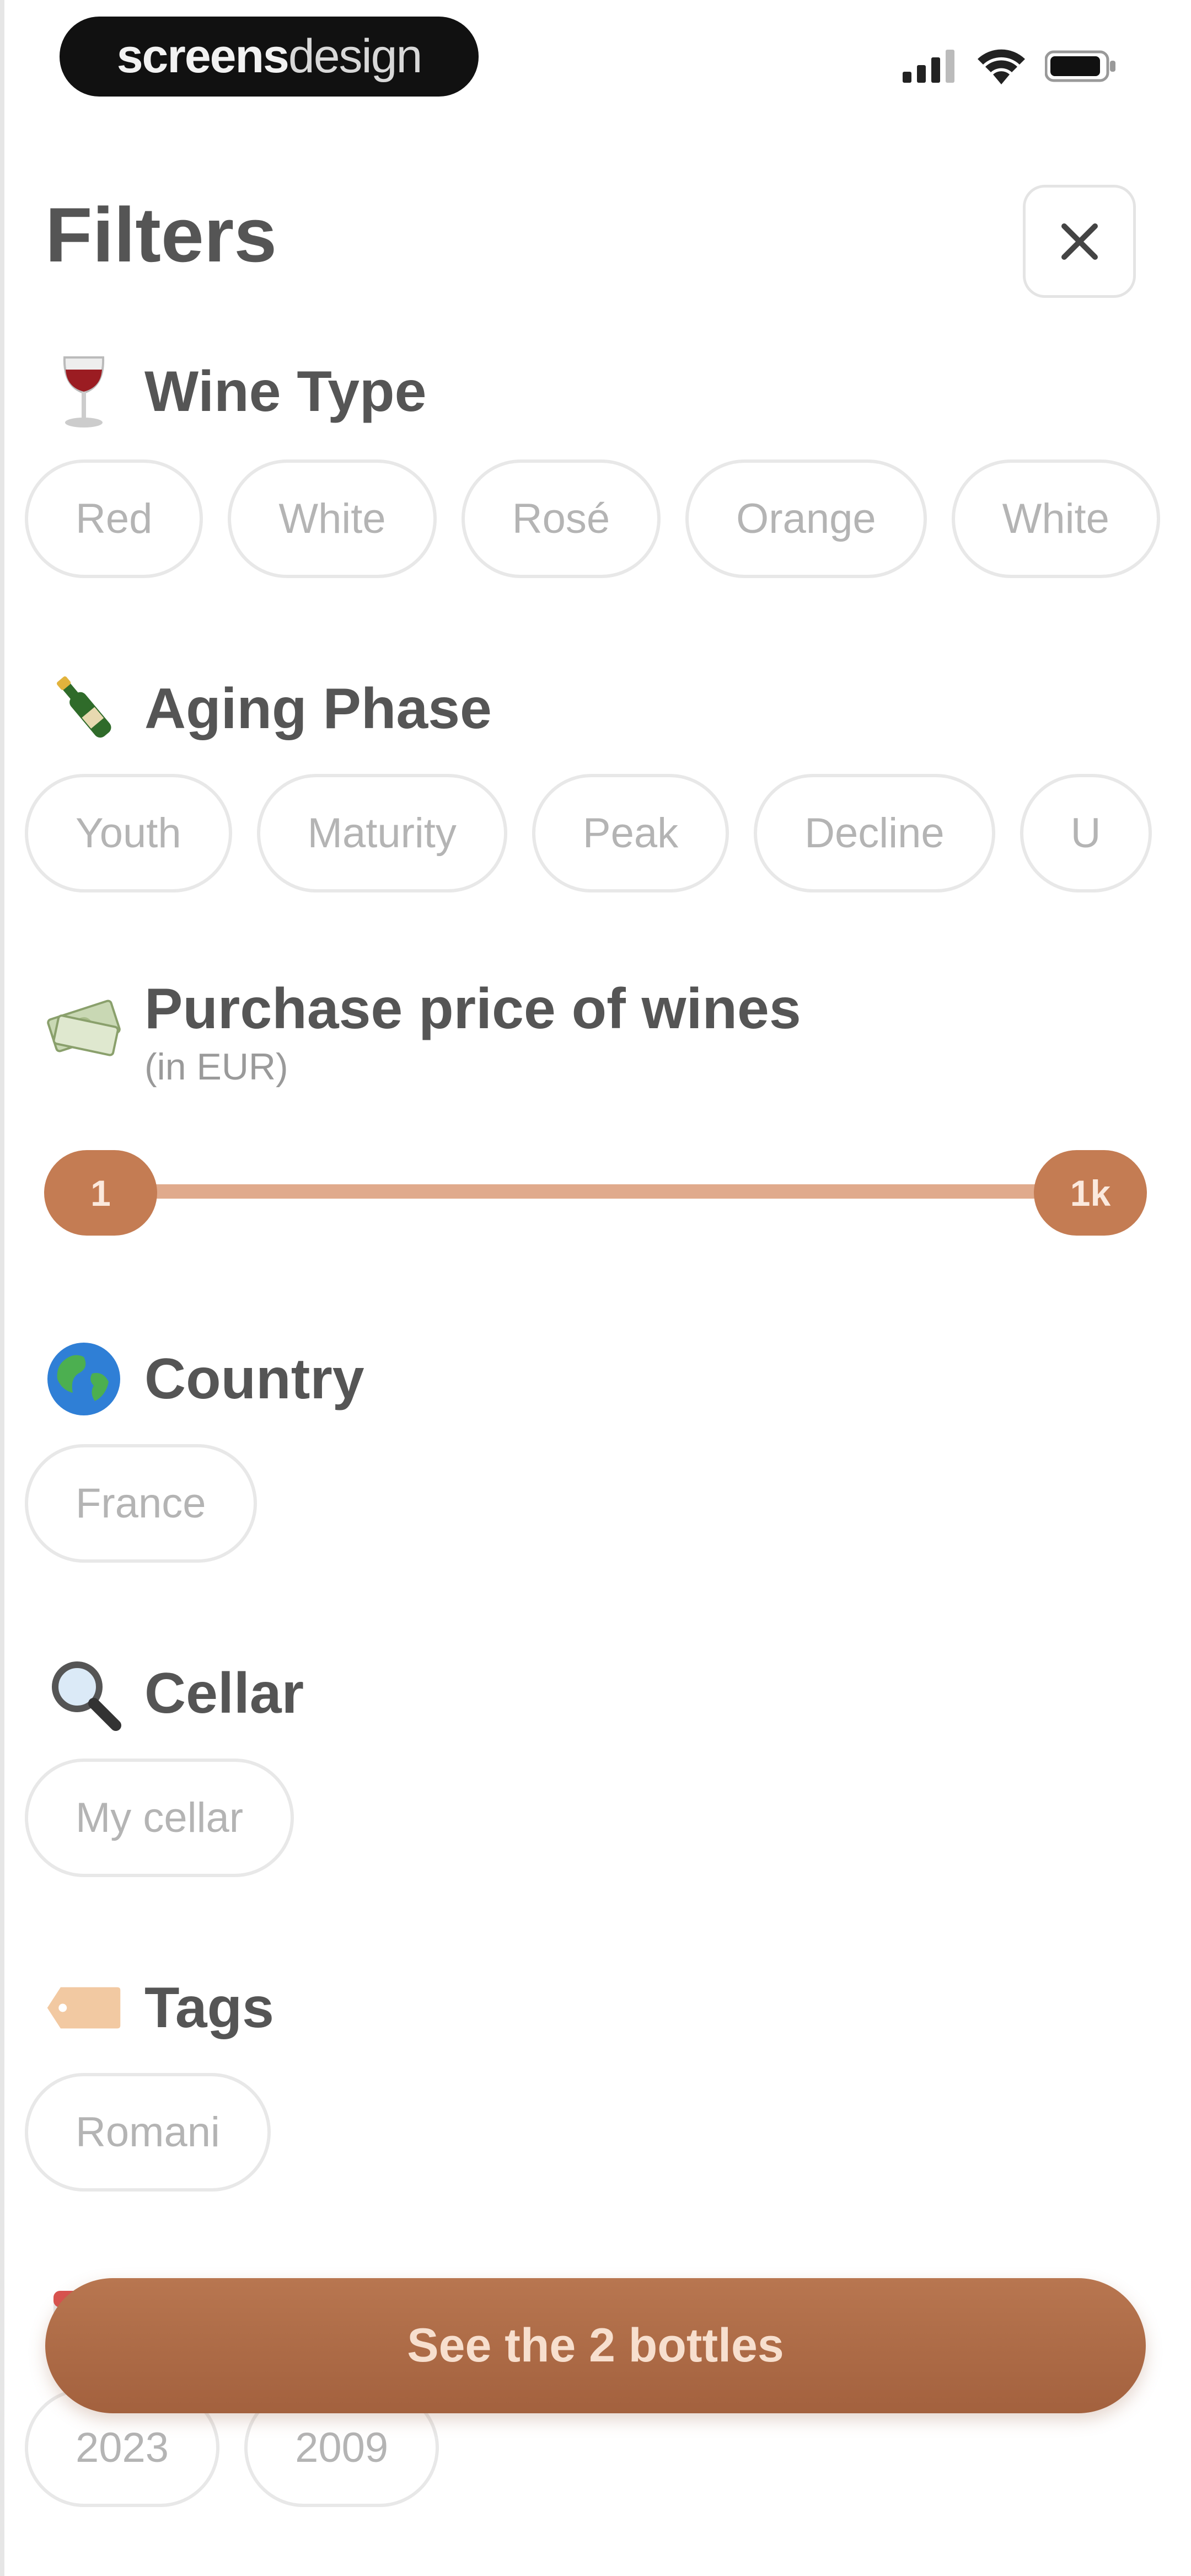 The width and height of the screenshot is (1191, 2576). I want to click on magnifier-icon, so click(84, 1693).